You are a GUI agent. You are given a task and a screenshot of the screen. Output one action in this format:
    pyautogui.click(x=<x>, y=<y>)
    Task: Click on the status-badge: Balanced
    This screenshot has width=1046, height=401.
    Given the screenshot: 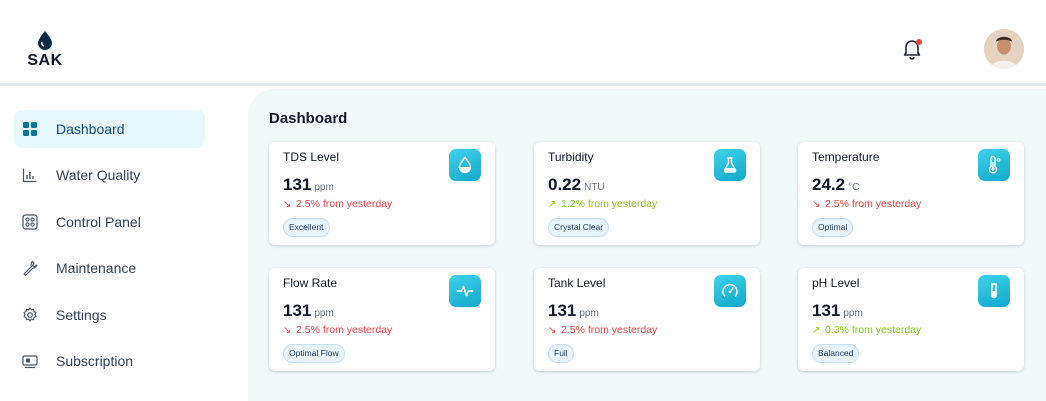 What is the action you would take?
    pyautogui.click(x=836, y=353)
    